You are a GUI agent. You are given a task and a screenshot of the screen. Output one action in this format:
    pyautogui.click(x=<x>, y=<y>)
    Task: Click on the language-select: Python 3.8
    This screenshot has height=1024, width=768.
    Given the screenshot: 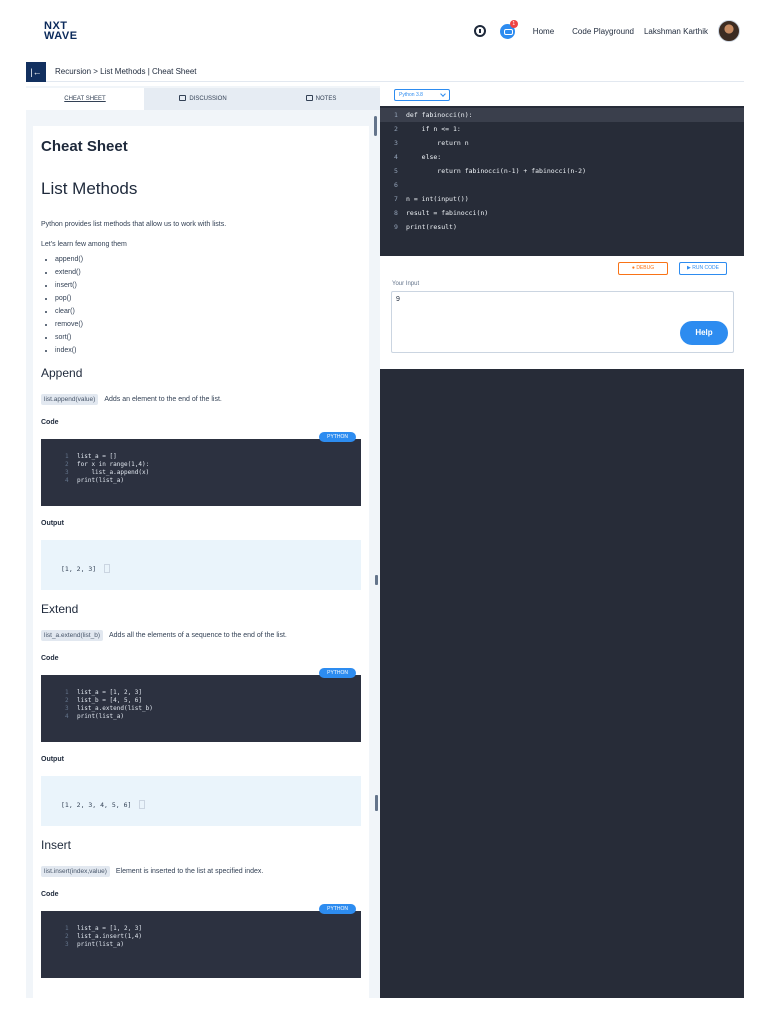 What is the action you would take?
    pyautogui.click(x=422, y=95)
    